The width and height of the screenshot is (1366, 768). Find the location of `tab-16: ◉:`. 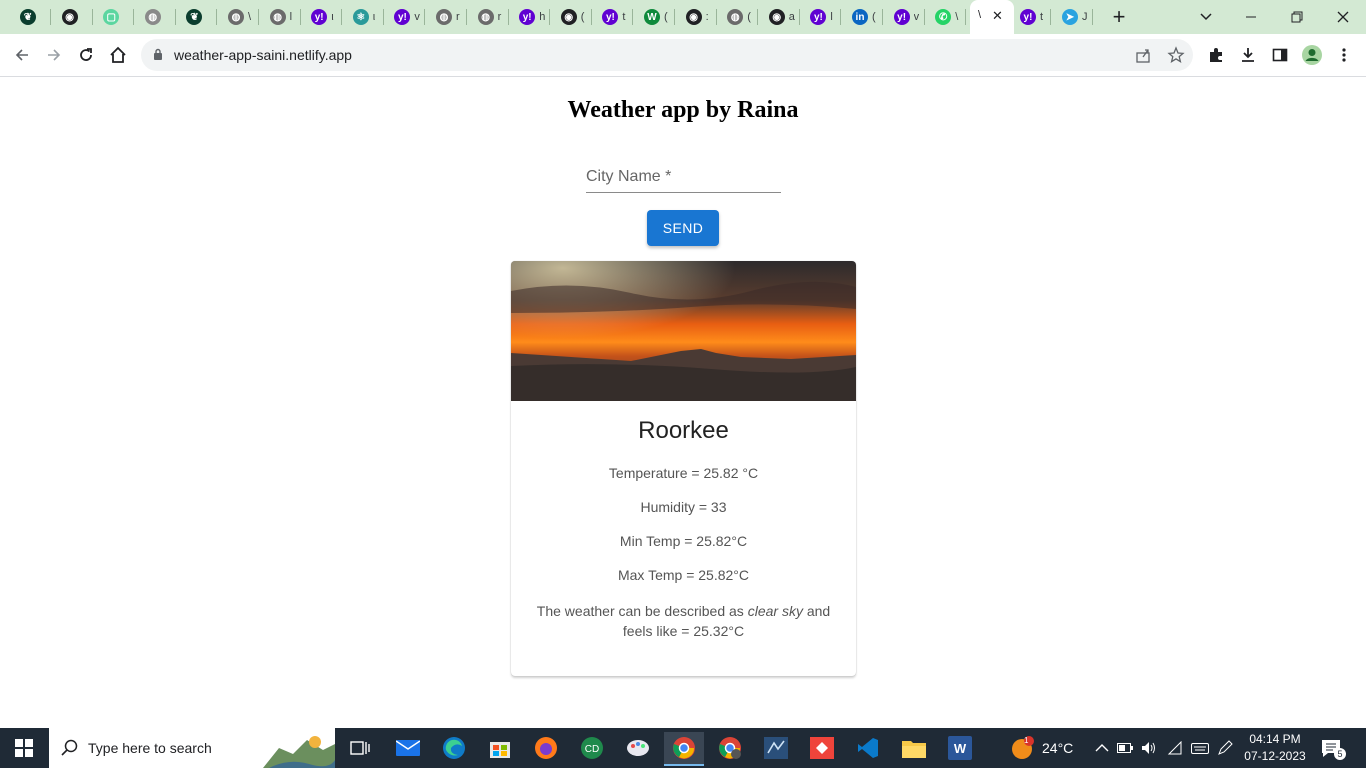

tab-16: ◉: is located at coordinates (699, 17).